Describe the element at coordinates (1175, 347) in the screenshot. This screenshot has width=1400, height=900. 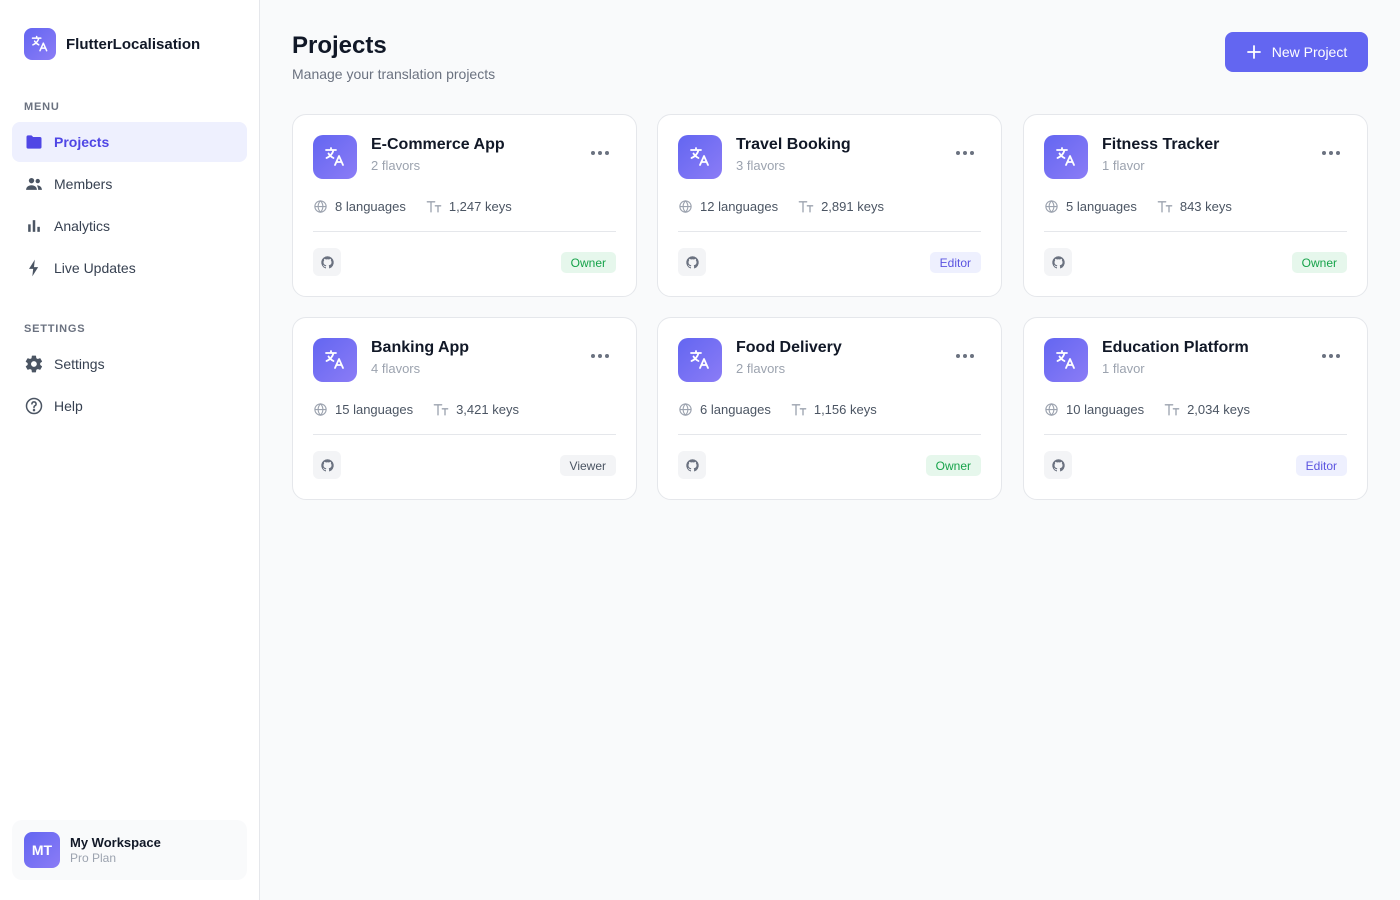
I see `project-name: Education Platform` at that location.